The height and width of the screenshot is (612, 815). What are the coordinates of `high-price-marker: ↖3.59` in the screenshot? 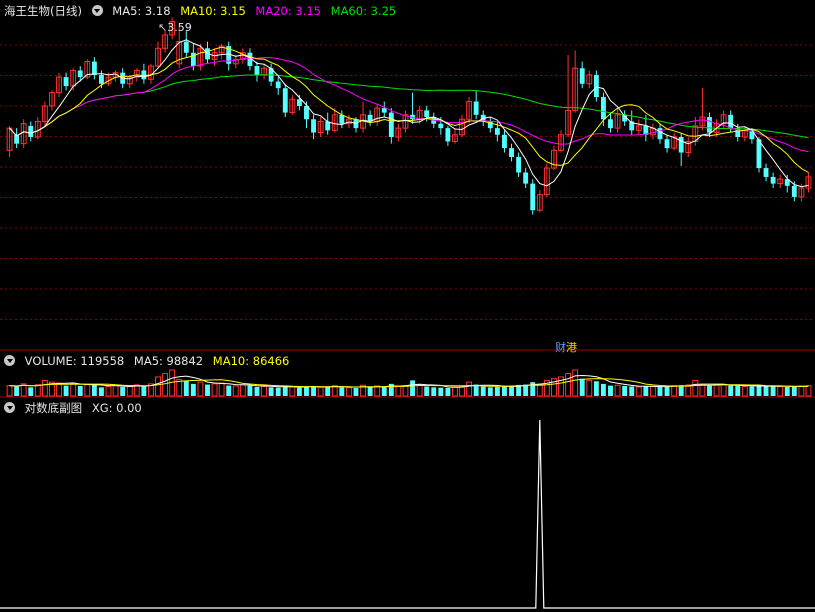 It's located at (175, 27).